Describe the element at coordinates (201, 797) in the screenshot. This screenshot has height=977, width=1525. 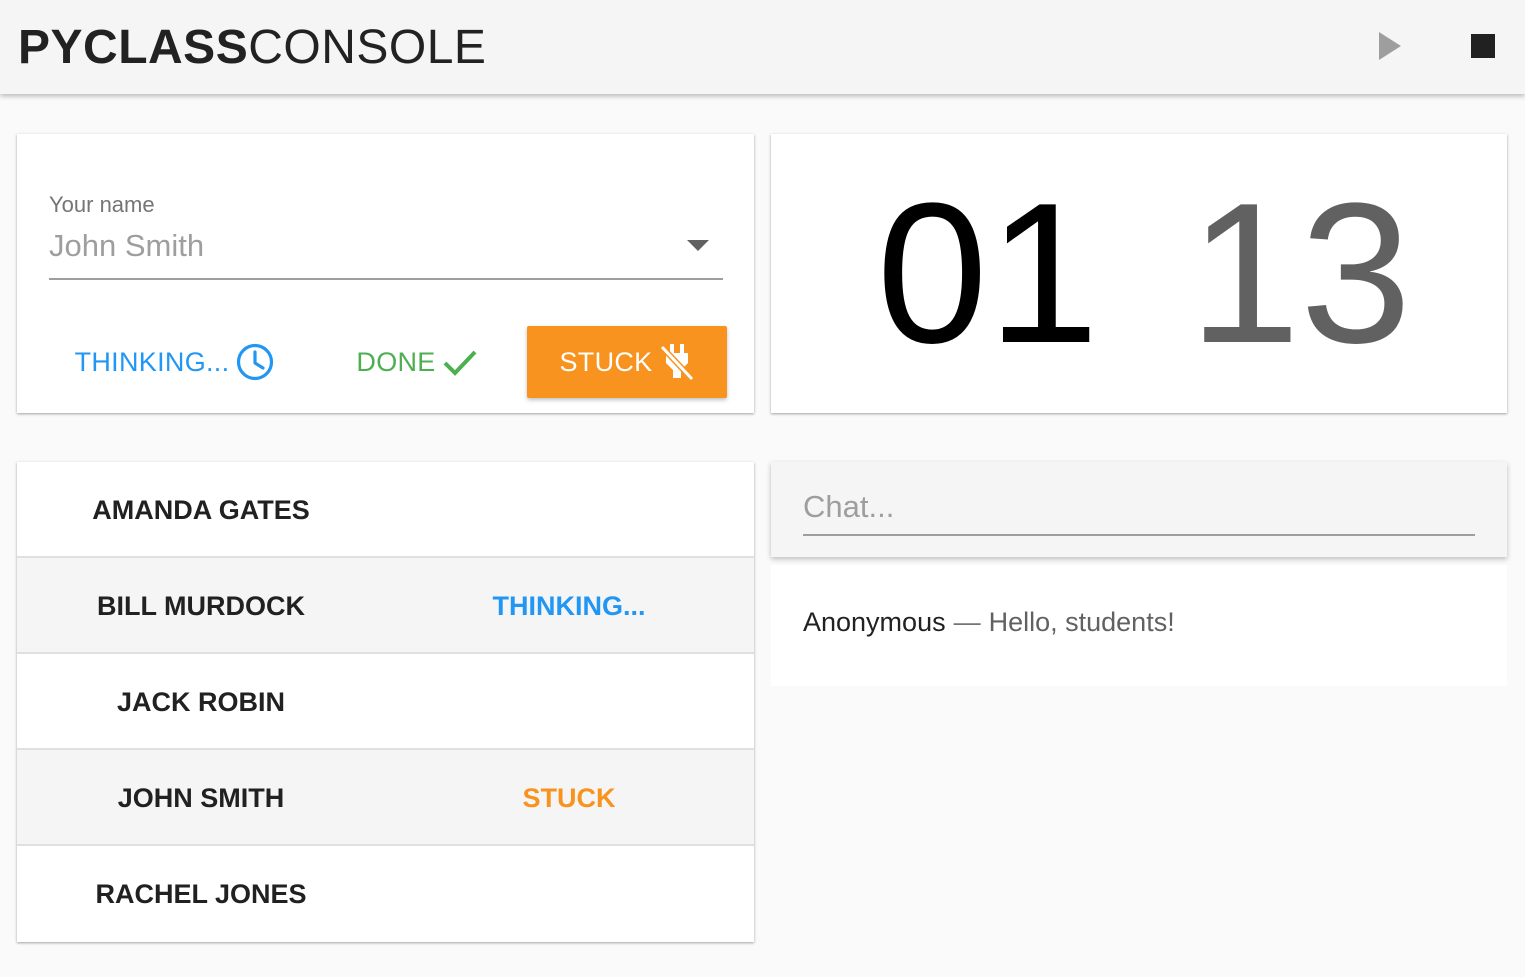
I see `student-name: JOHN SMITH` at that location.